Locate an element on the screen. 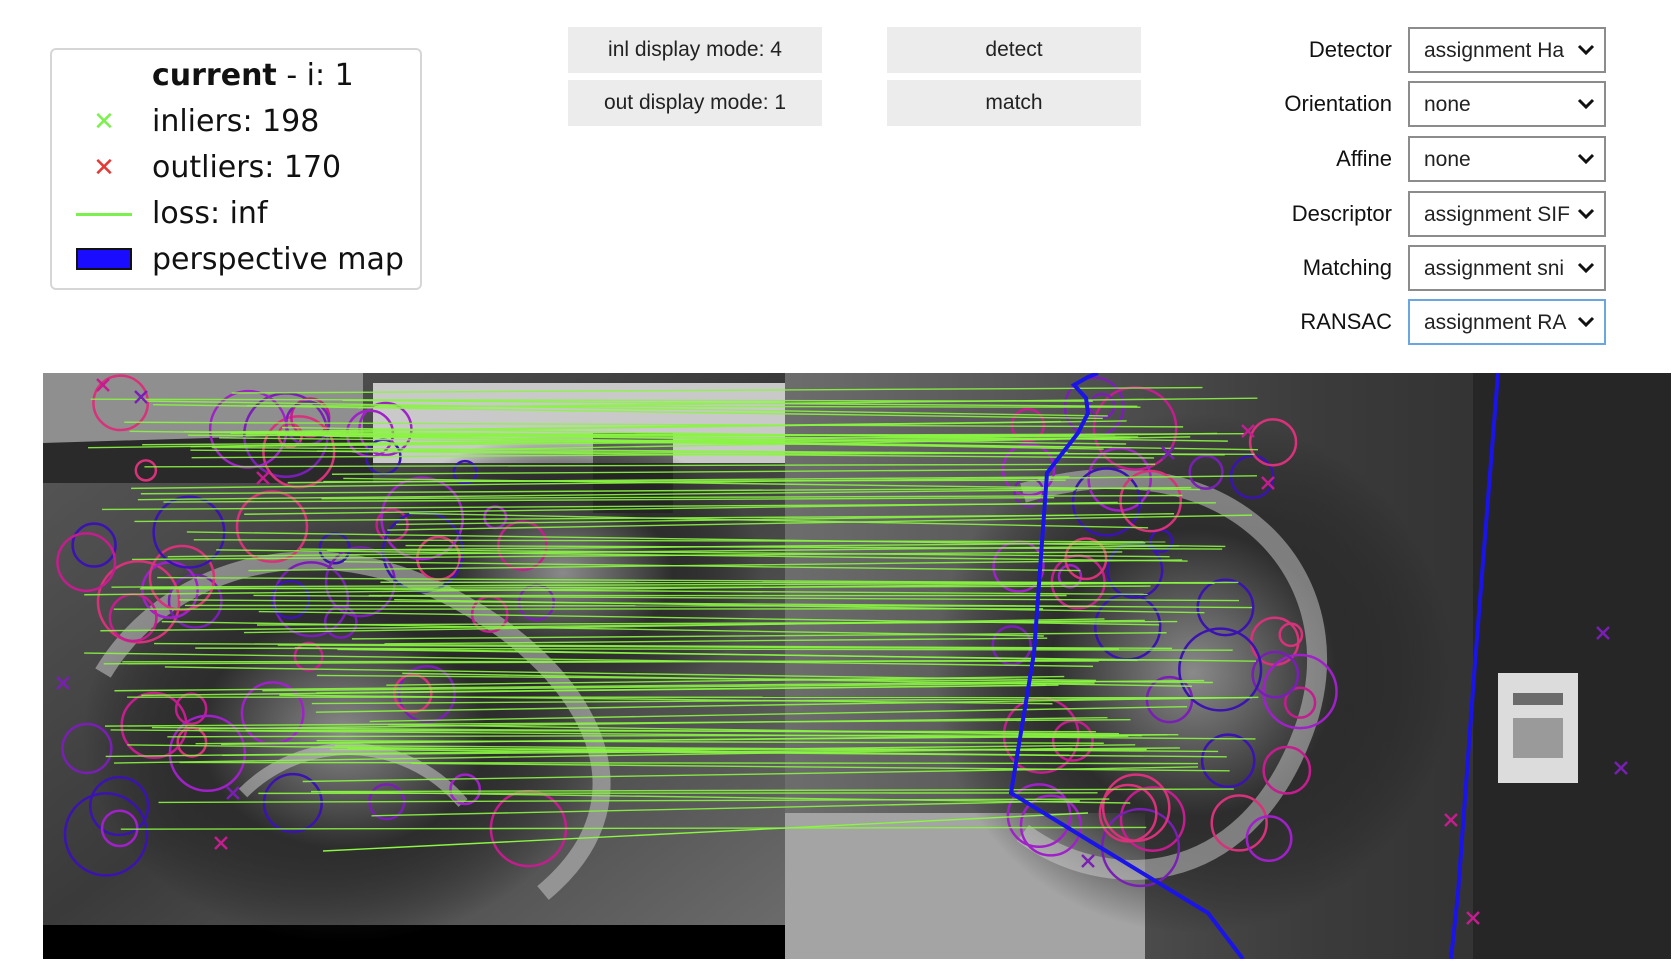 This screenshot has height=970, width=1674. detector-select: assignment Ha is located at coordinates (1507, 50).